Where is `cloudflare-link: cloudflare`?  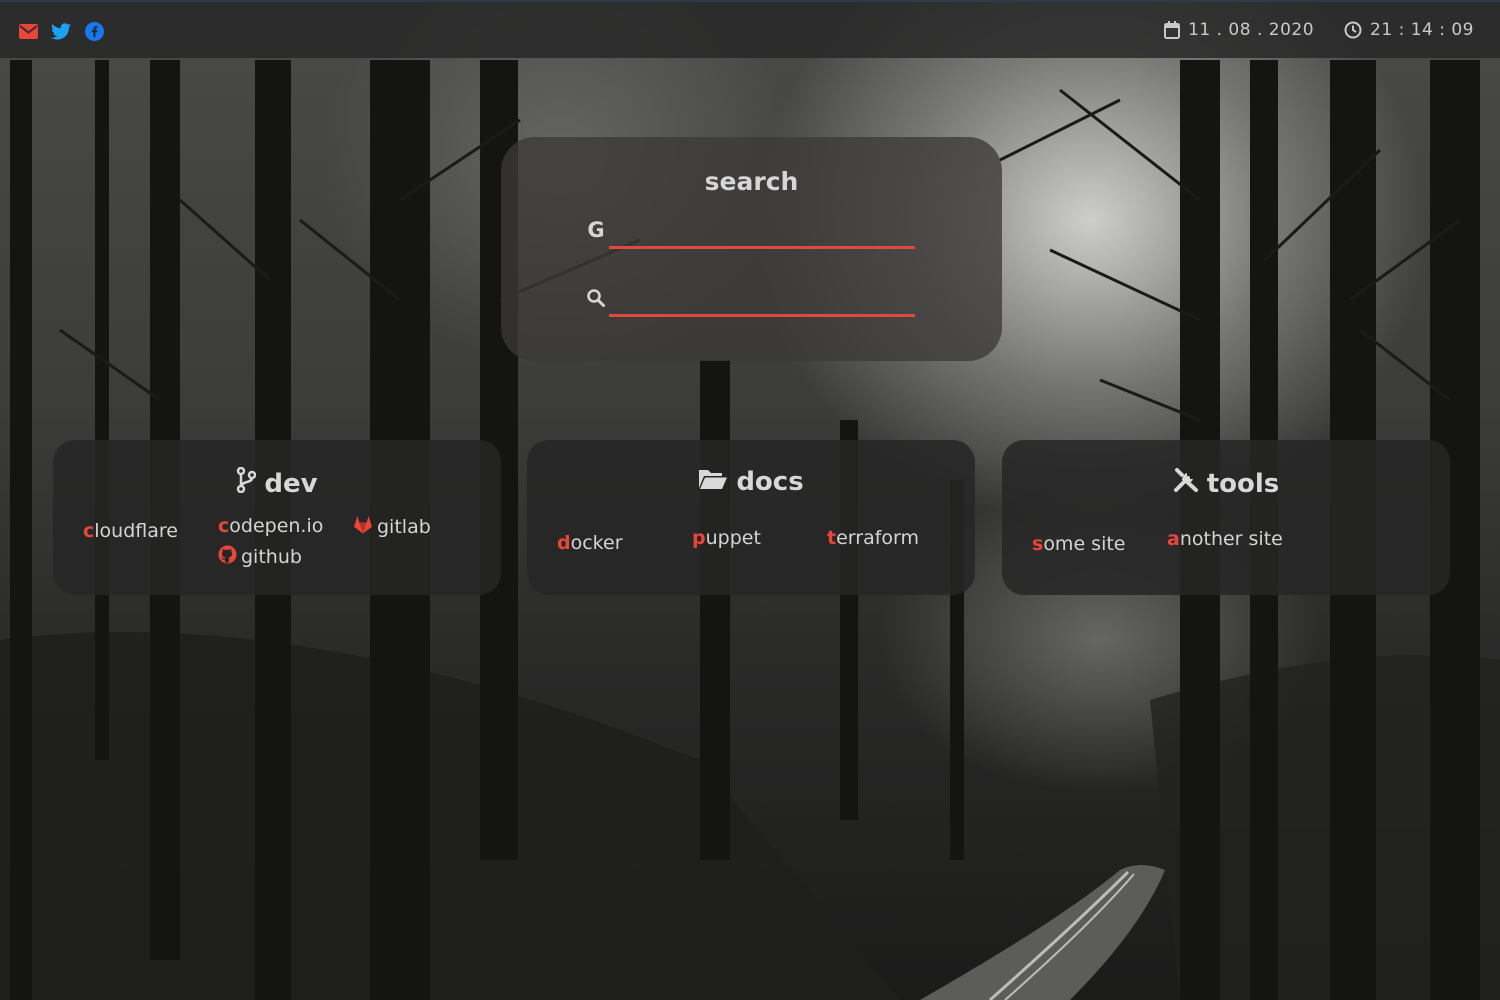 cloudflare-link: cloudflare is located at coordinates (130, 531).